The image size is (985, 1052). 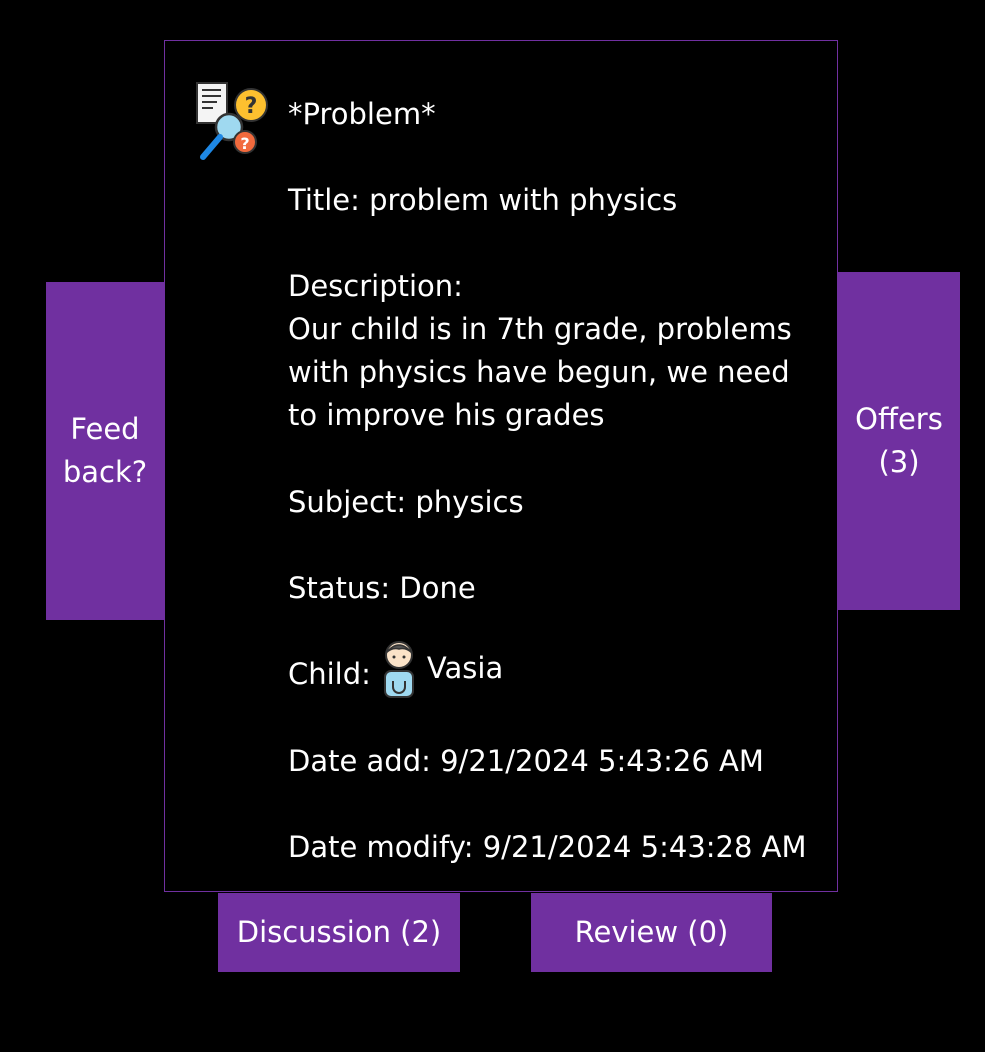 I want to click on child-avatar-icon, so click(x=398, y=669).